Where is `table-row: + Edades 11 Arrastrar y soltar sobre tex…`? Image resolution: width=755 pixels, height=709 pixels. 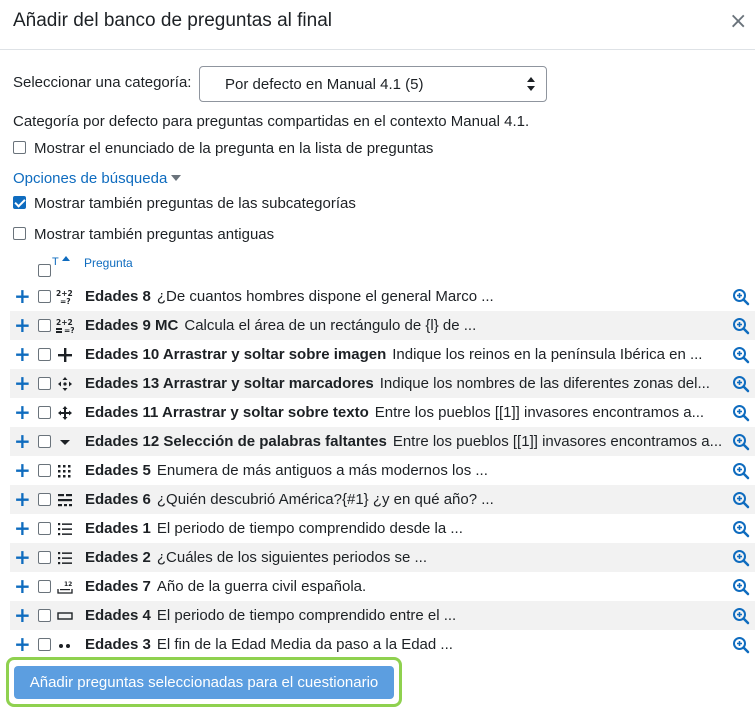 table-row: + Edades 11 Arrastrar y soltar sobre tex… is located at coordinates (382, 412).